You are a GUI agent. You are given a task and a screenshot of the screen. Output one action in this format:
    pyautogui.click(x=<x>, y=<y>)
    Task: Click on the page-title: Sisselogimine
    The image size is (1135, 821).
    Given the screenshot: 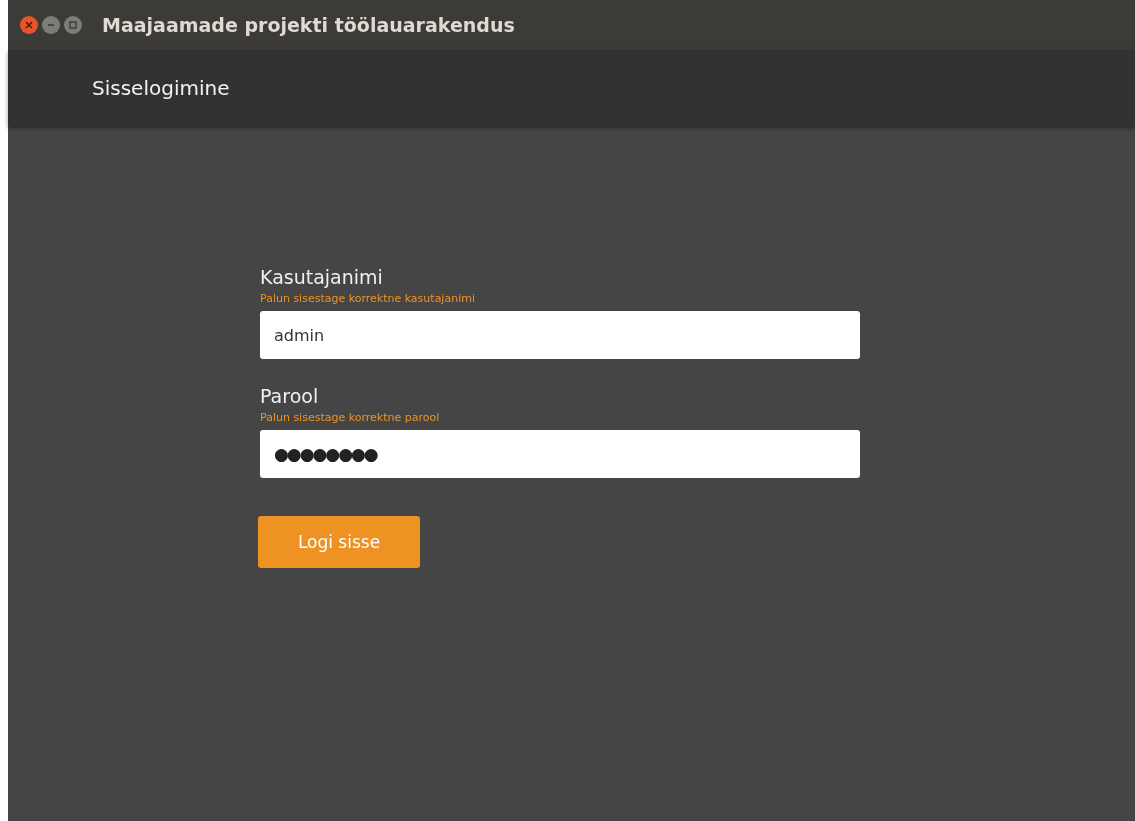 What is the action you would take?
    pyautogui.click(x=161, y=88)
    